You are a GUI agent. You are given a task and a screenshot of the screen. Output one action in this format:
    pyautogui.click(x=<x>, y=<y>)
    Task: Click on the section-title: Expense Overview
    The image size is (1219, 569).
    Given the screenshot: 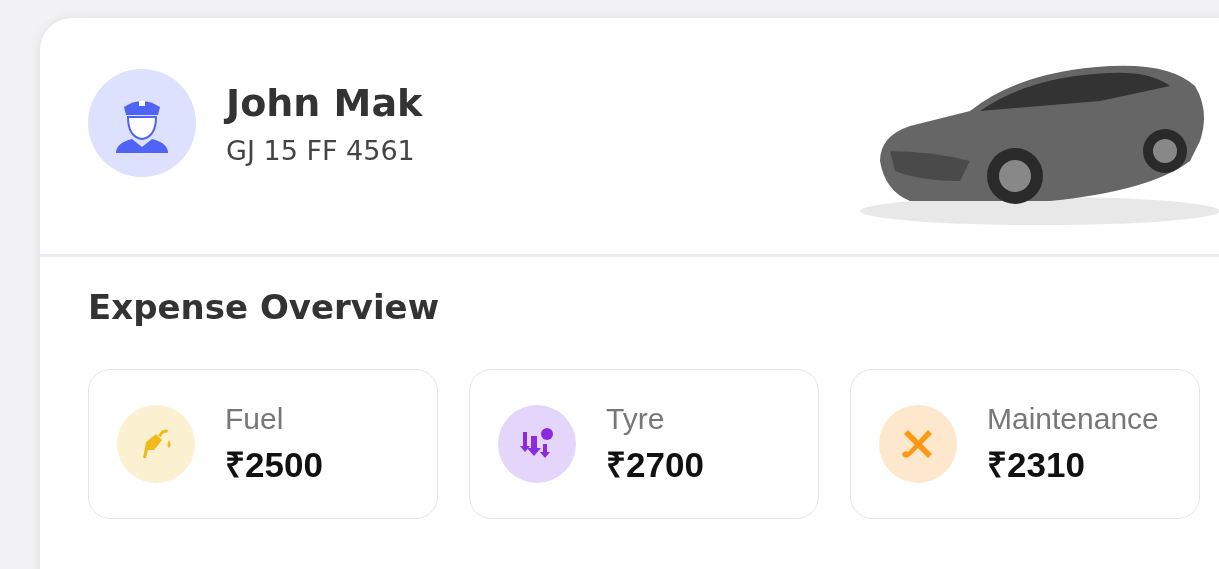 What is the action you would take?
    pyautogui.click(x=264, y=307)
    